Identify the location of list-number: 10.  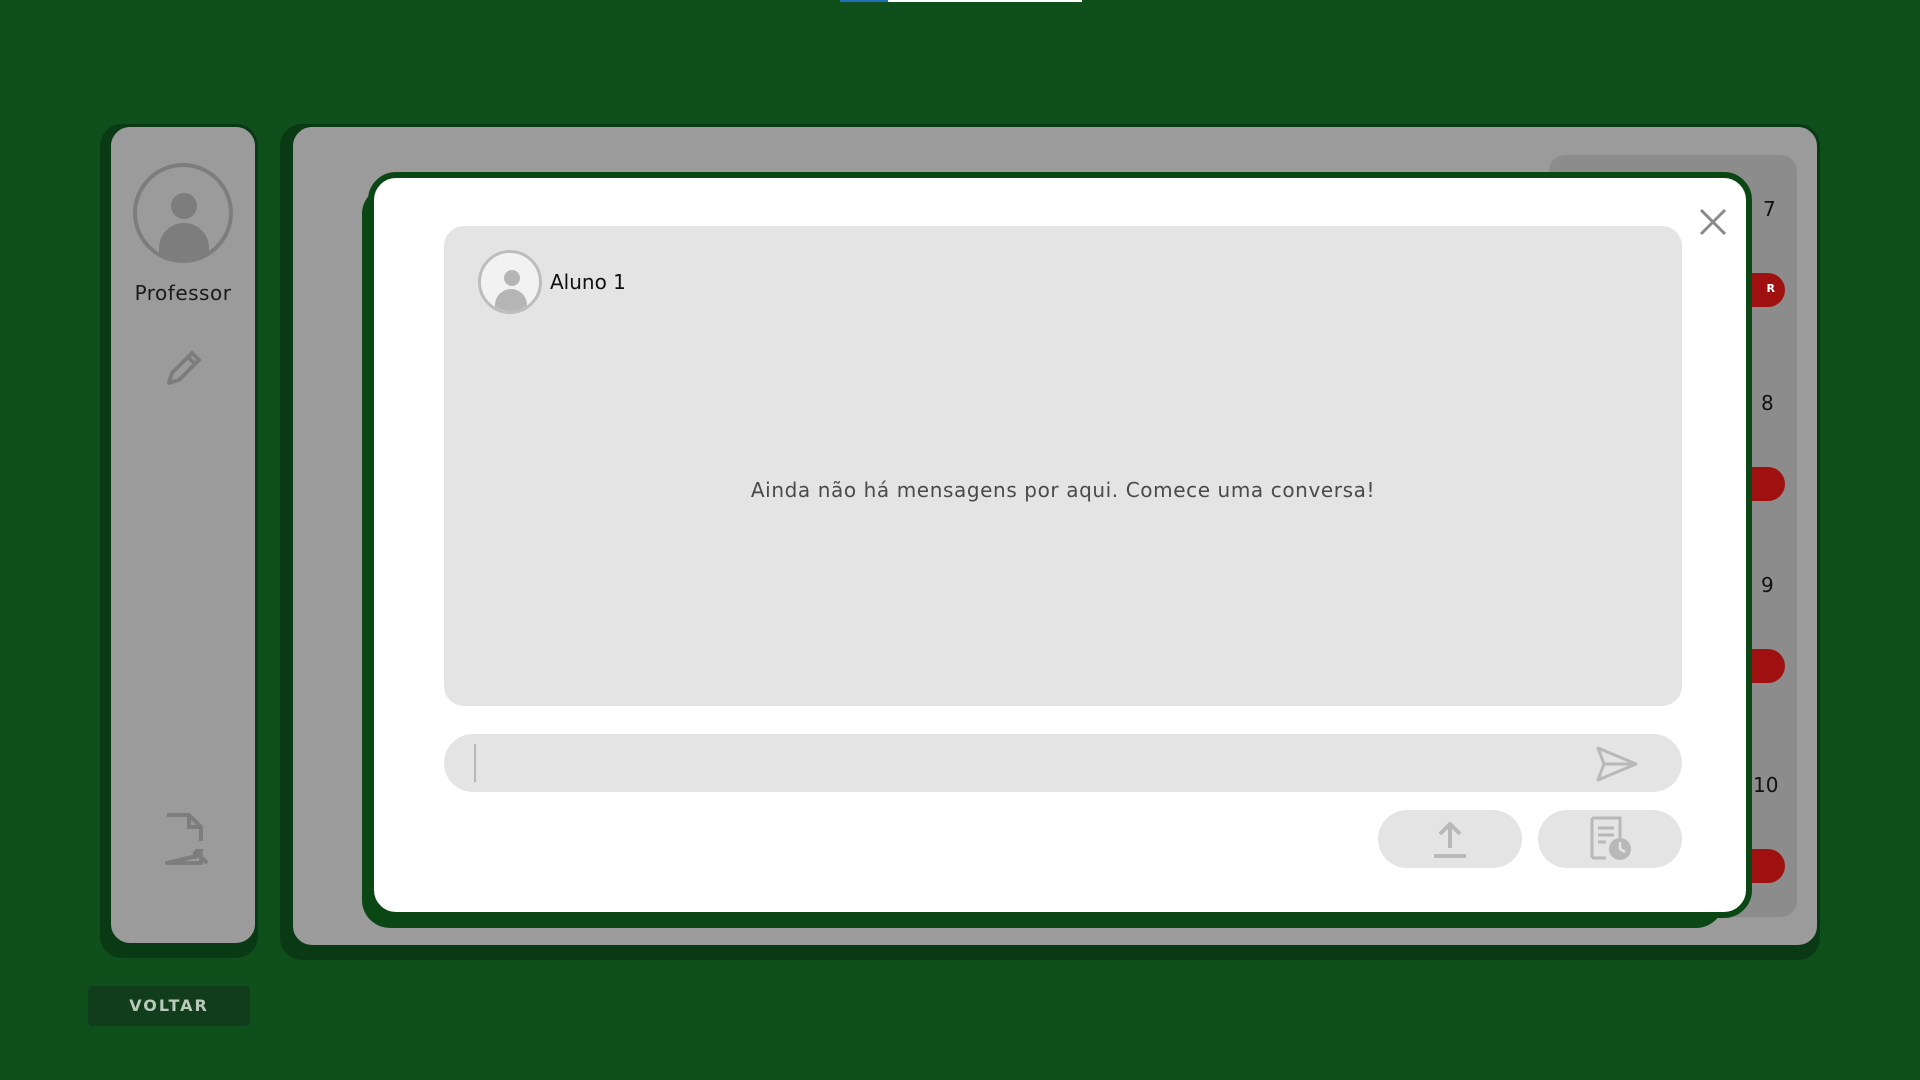
(1766, 785).